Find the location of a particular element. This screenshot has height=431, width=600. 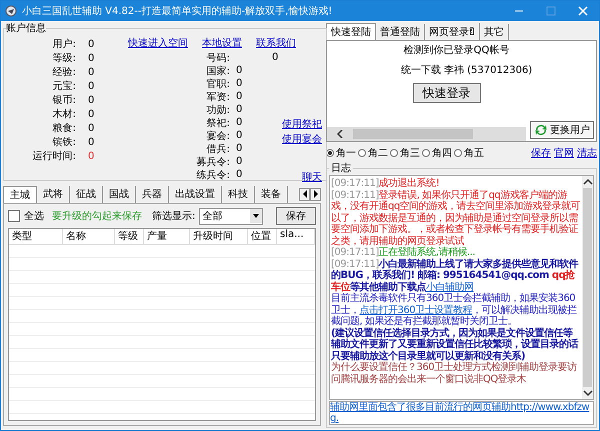

link: 快速进入空间 is located at coordinates (158, 43).